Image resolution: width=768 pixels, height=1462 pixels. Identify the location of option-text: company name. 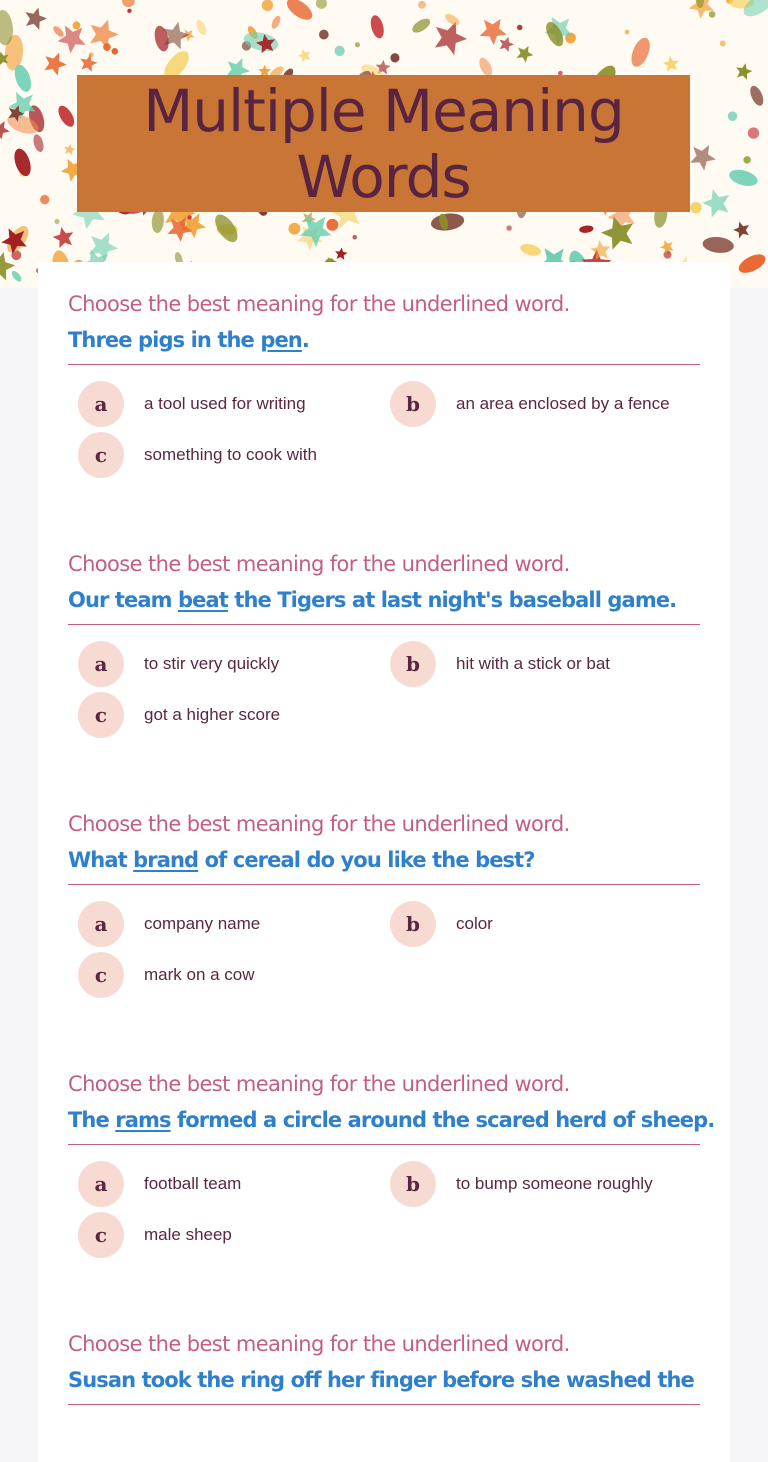
(202, 924).